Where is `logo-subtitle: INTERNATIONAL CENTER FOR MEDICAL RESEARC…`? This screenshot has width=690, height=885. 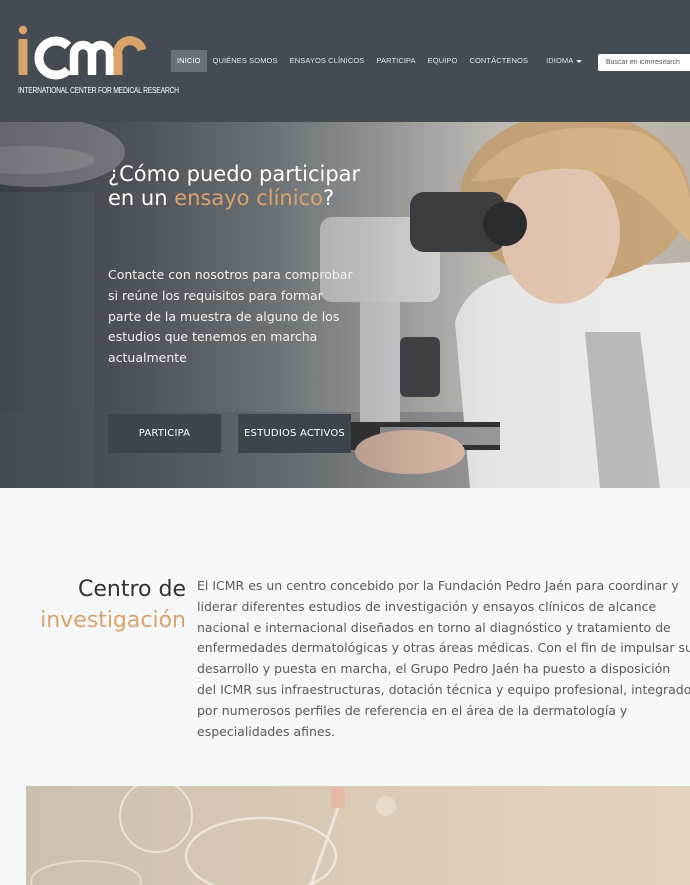 logo-subtitle: INTERNATIONAL CENTER FOR MEDICAL RESEARC… is located at coordinates (98, 90).